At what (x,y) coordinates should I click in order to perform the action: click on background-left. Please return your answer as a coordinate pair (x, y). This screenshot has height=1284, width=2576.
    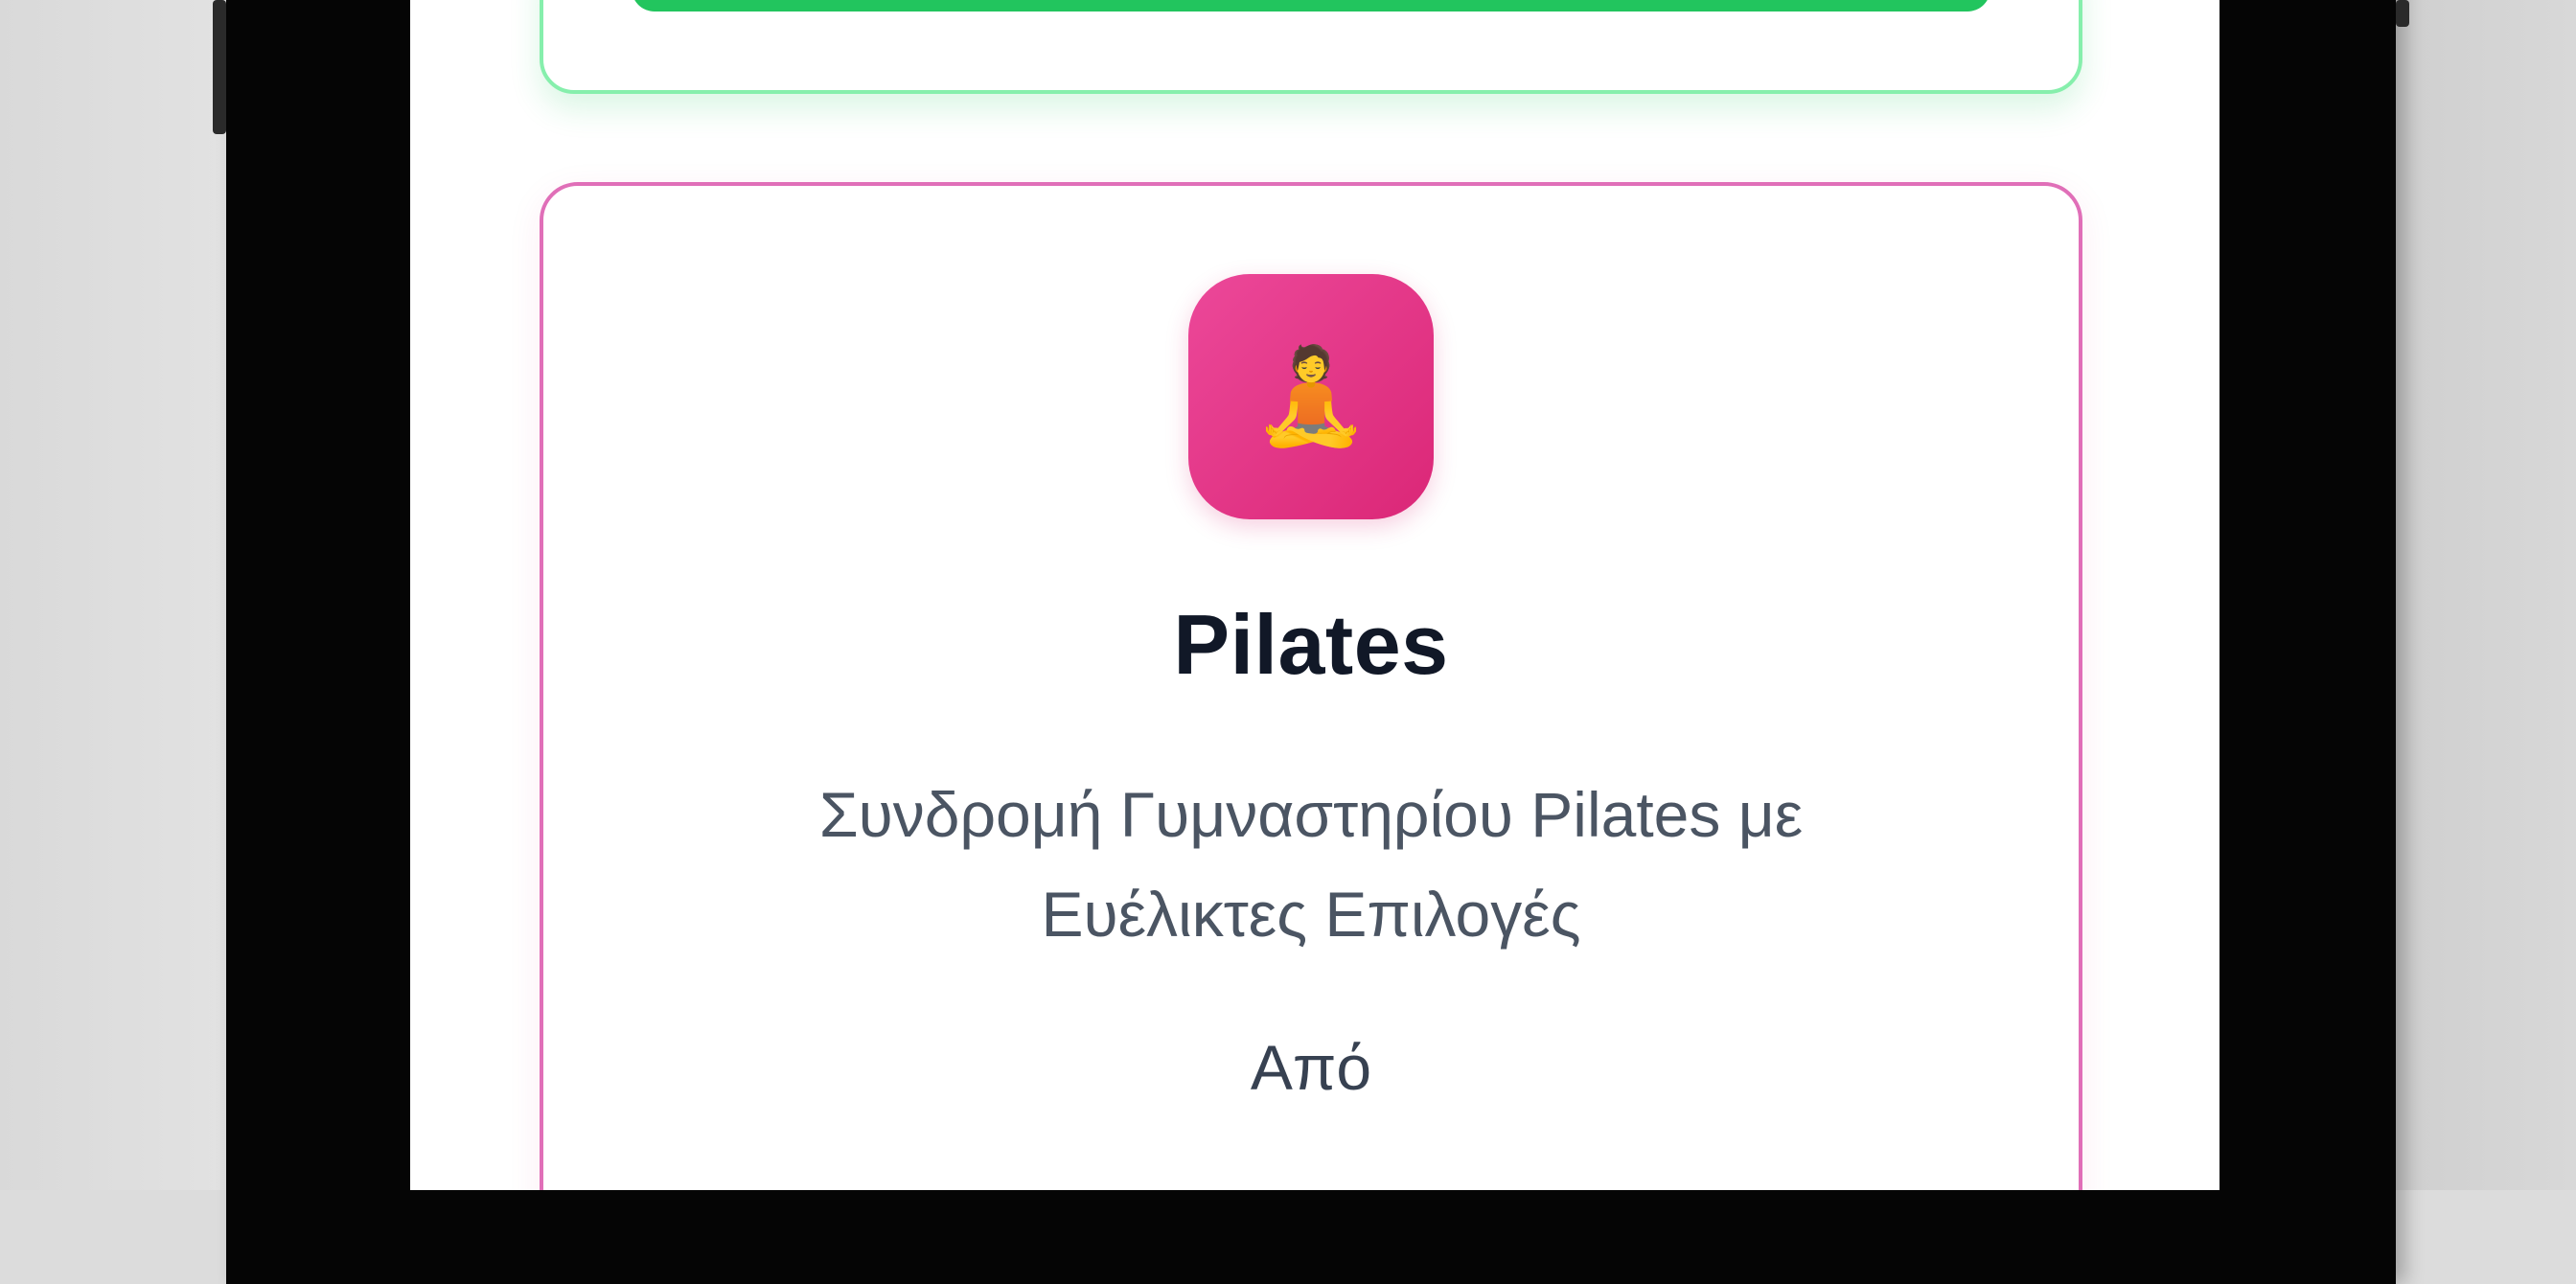
    Looking at the image, I should click on (113, 595).